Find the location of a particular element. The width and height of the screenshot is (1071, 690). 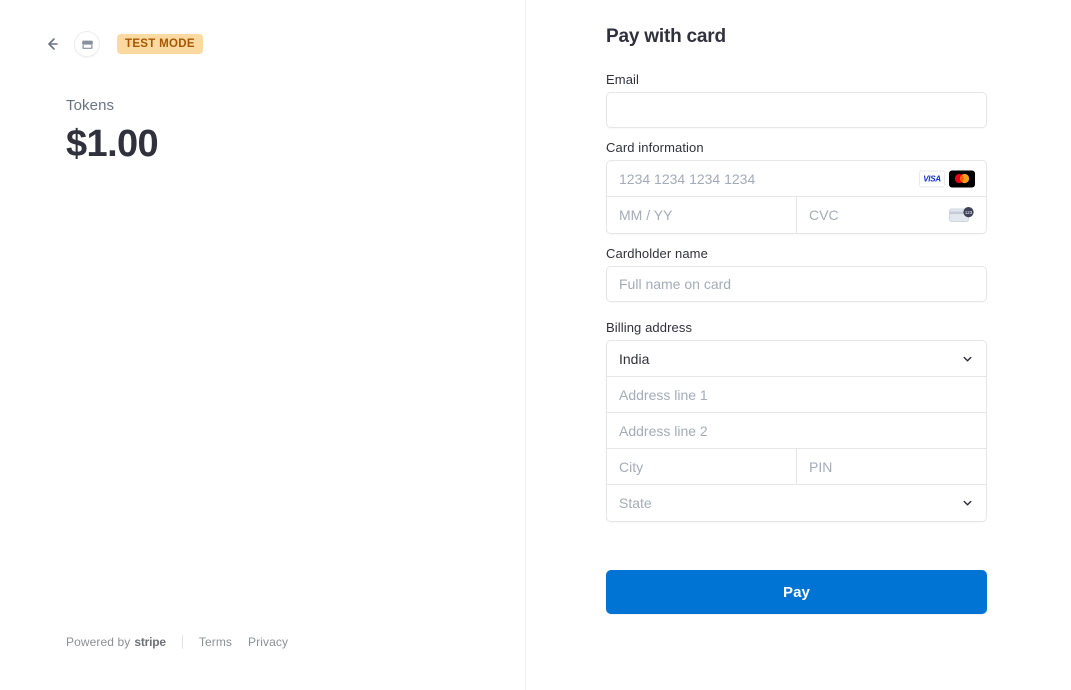

postal-code-input is located at coordinates (891, 466).